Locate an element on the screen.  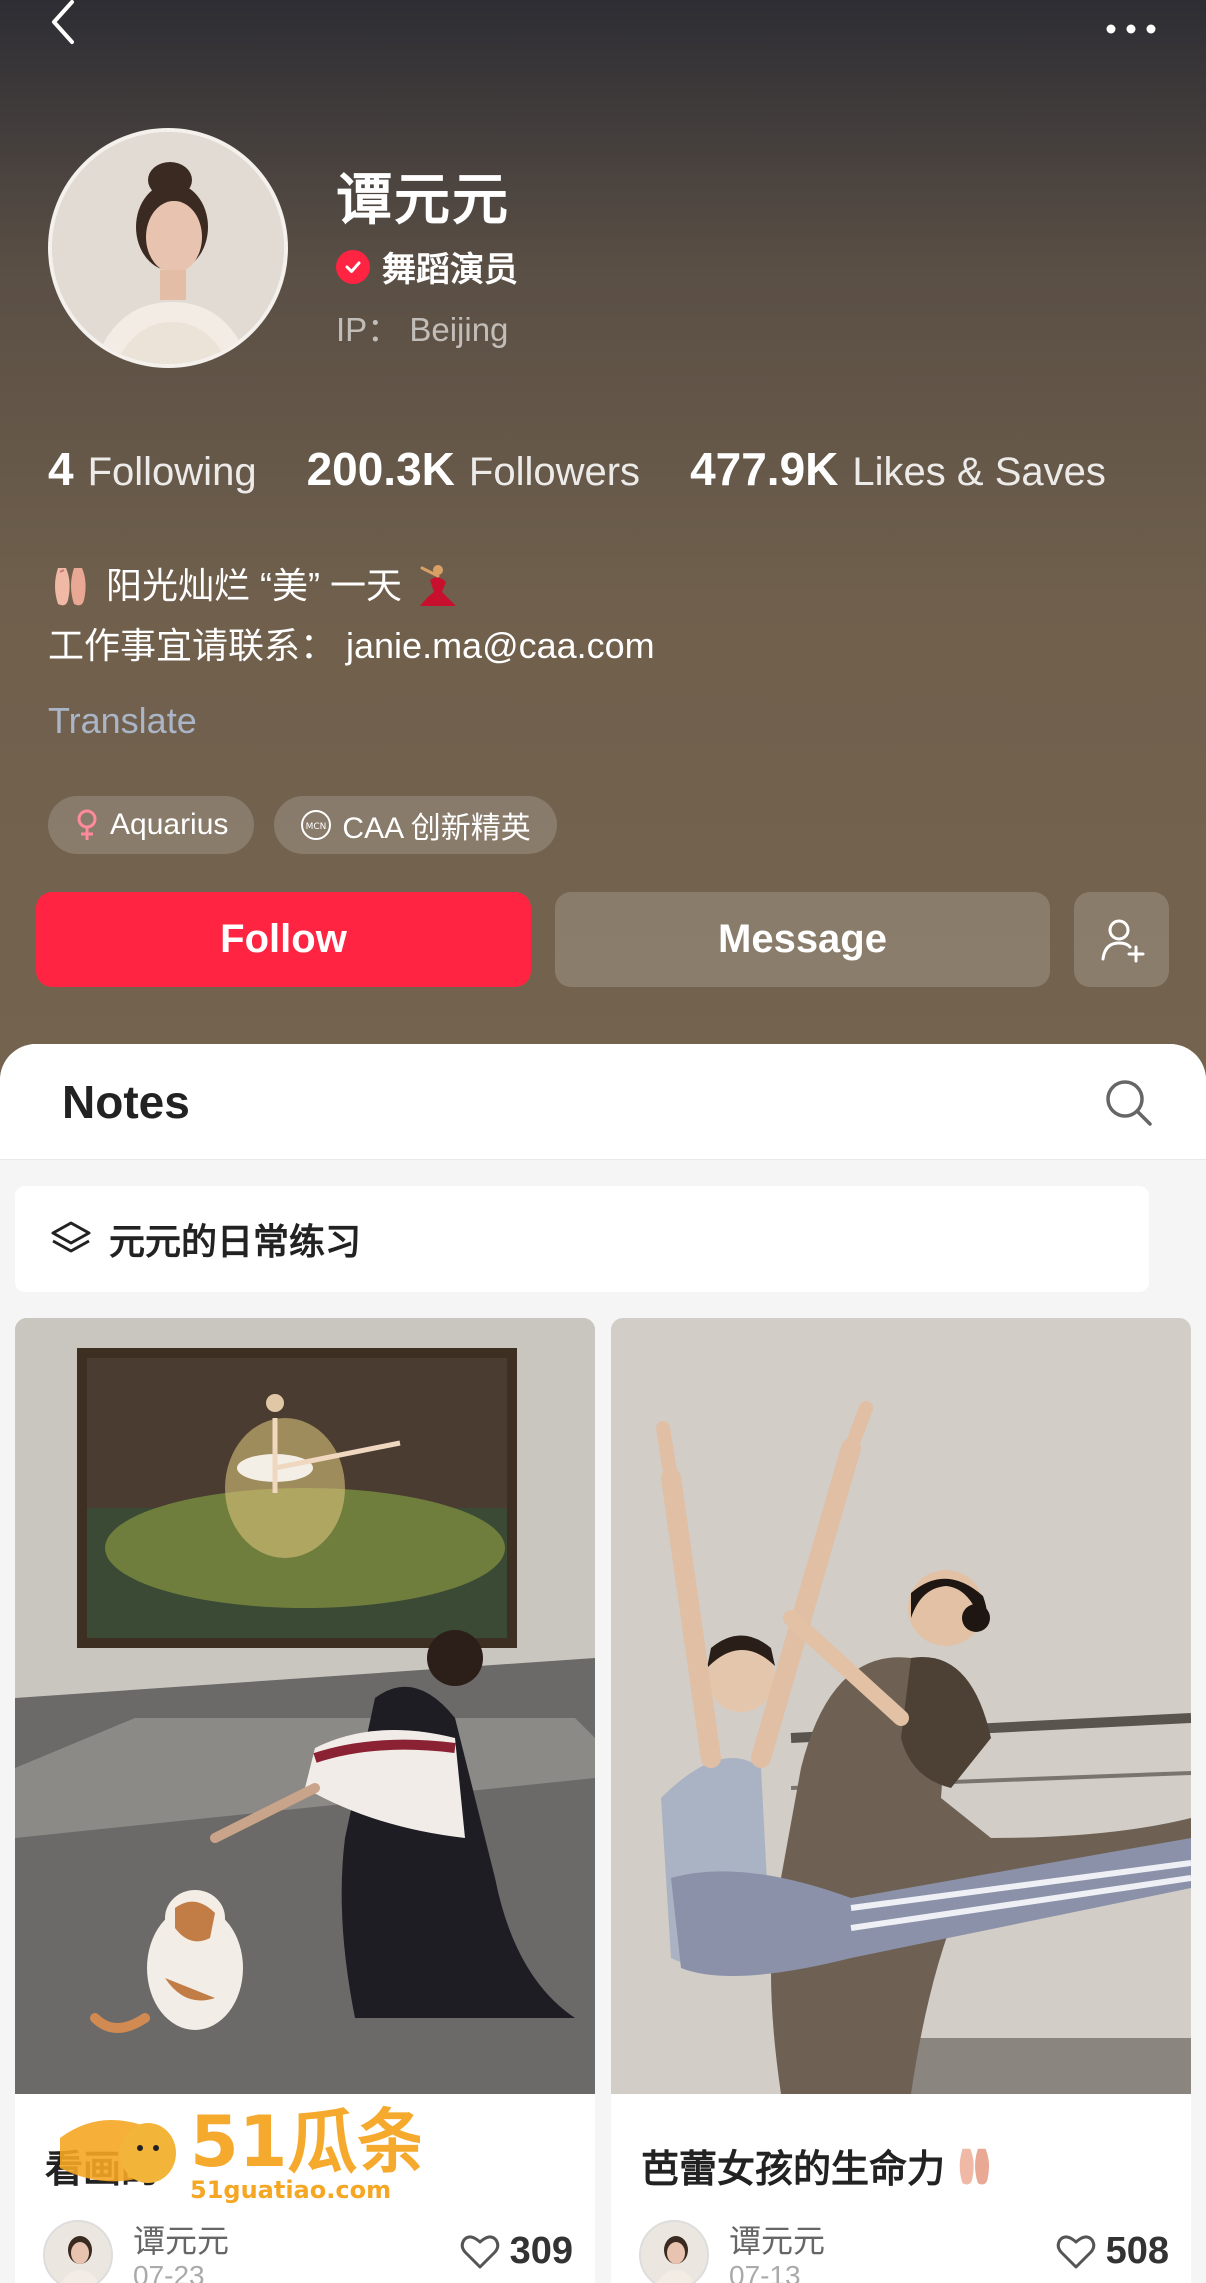
more-dots-icon is located at coordinates (1131, 29).